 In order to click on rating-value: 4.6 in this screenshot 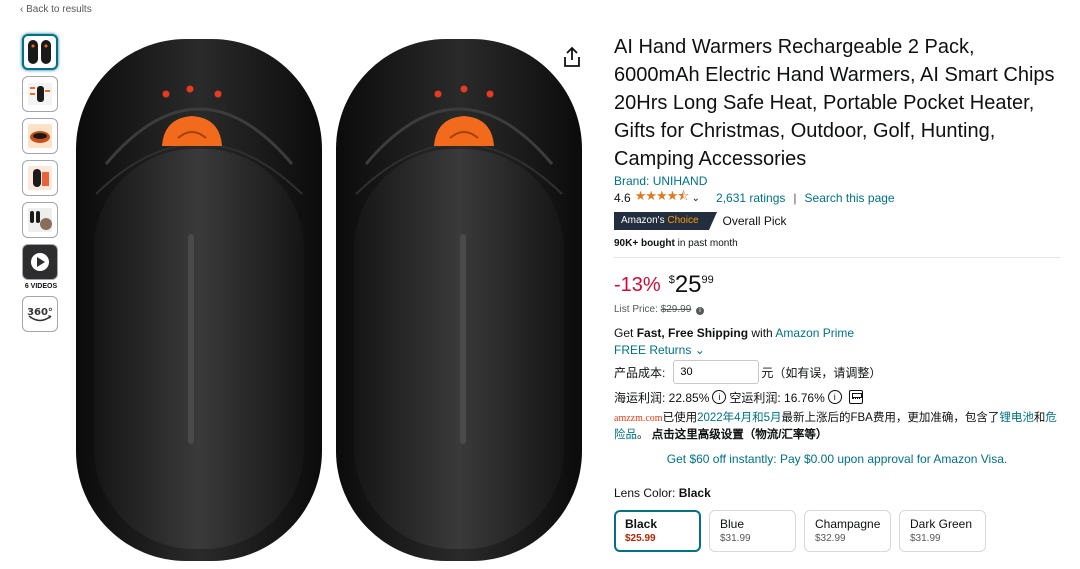, I will do `click(622, 198)`.